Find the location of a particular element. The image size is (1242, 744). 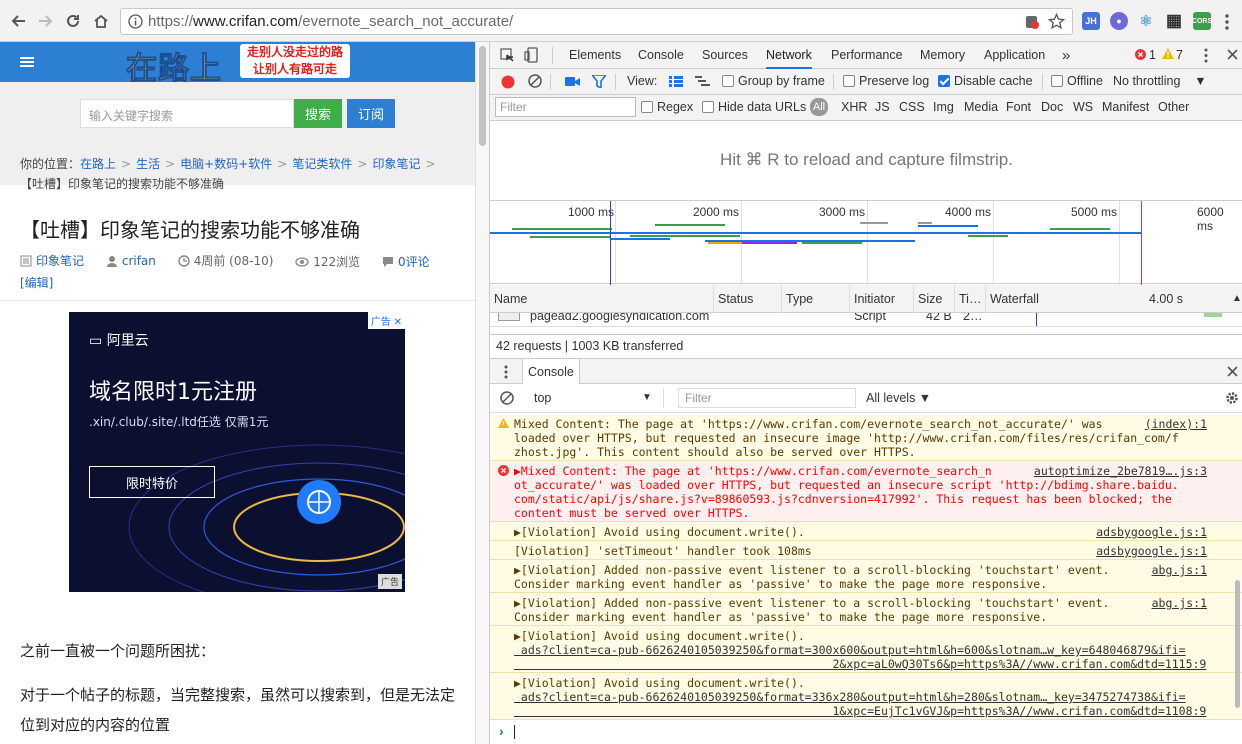

column-size: Size is located at coordinates (934, 299).